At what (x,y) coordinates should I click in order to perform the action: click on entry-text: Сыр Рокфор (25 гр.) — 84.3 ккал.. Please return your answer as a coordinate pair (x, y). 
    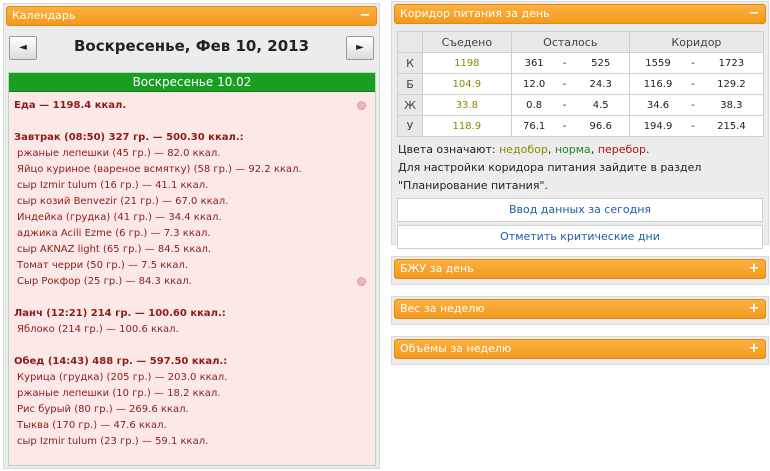
    Looking at the image, I should click on (104, 281).